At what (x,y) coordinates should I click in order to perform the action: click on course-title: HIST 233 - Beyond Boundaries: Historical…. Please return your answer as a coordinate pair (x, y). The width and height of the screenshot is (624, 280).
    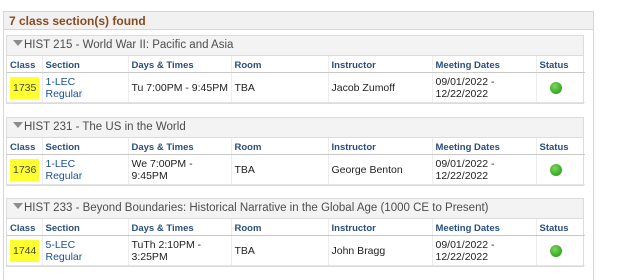
    Looking at the image, I should click on (256, 208).